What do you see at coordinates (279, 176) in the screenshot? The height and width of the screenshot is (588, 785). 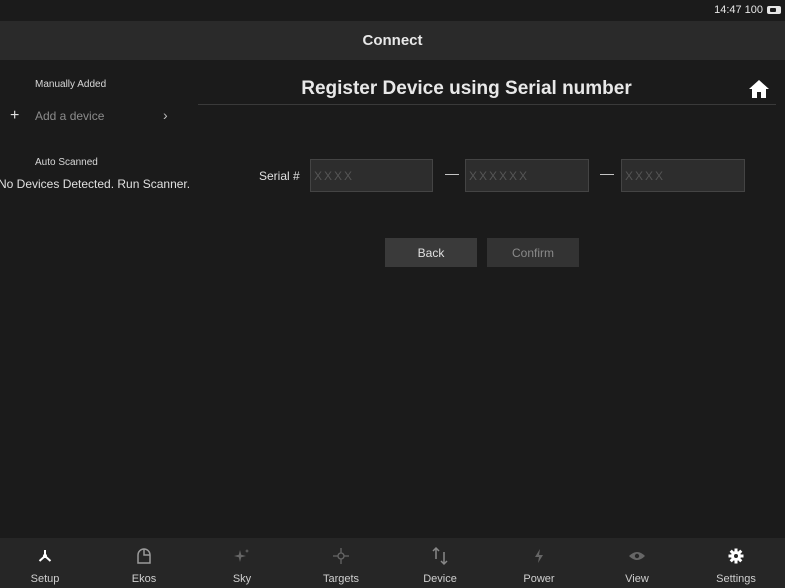 I see `serial-label: Serial #` at bounding box center [279, 176].